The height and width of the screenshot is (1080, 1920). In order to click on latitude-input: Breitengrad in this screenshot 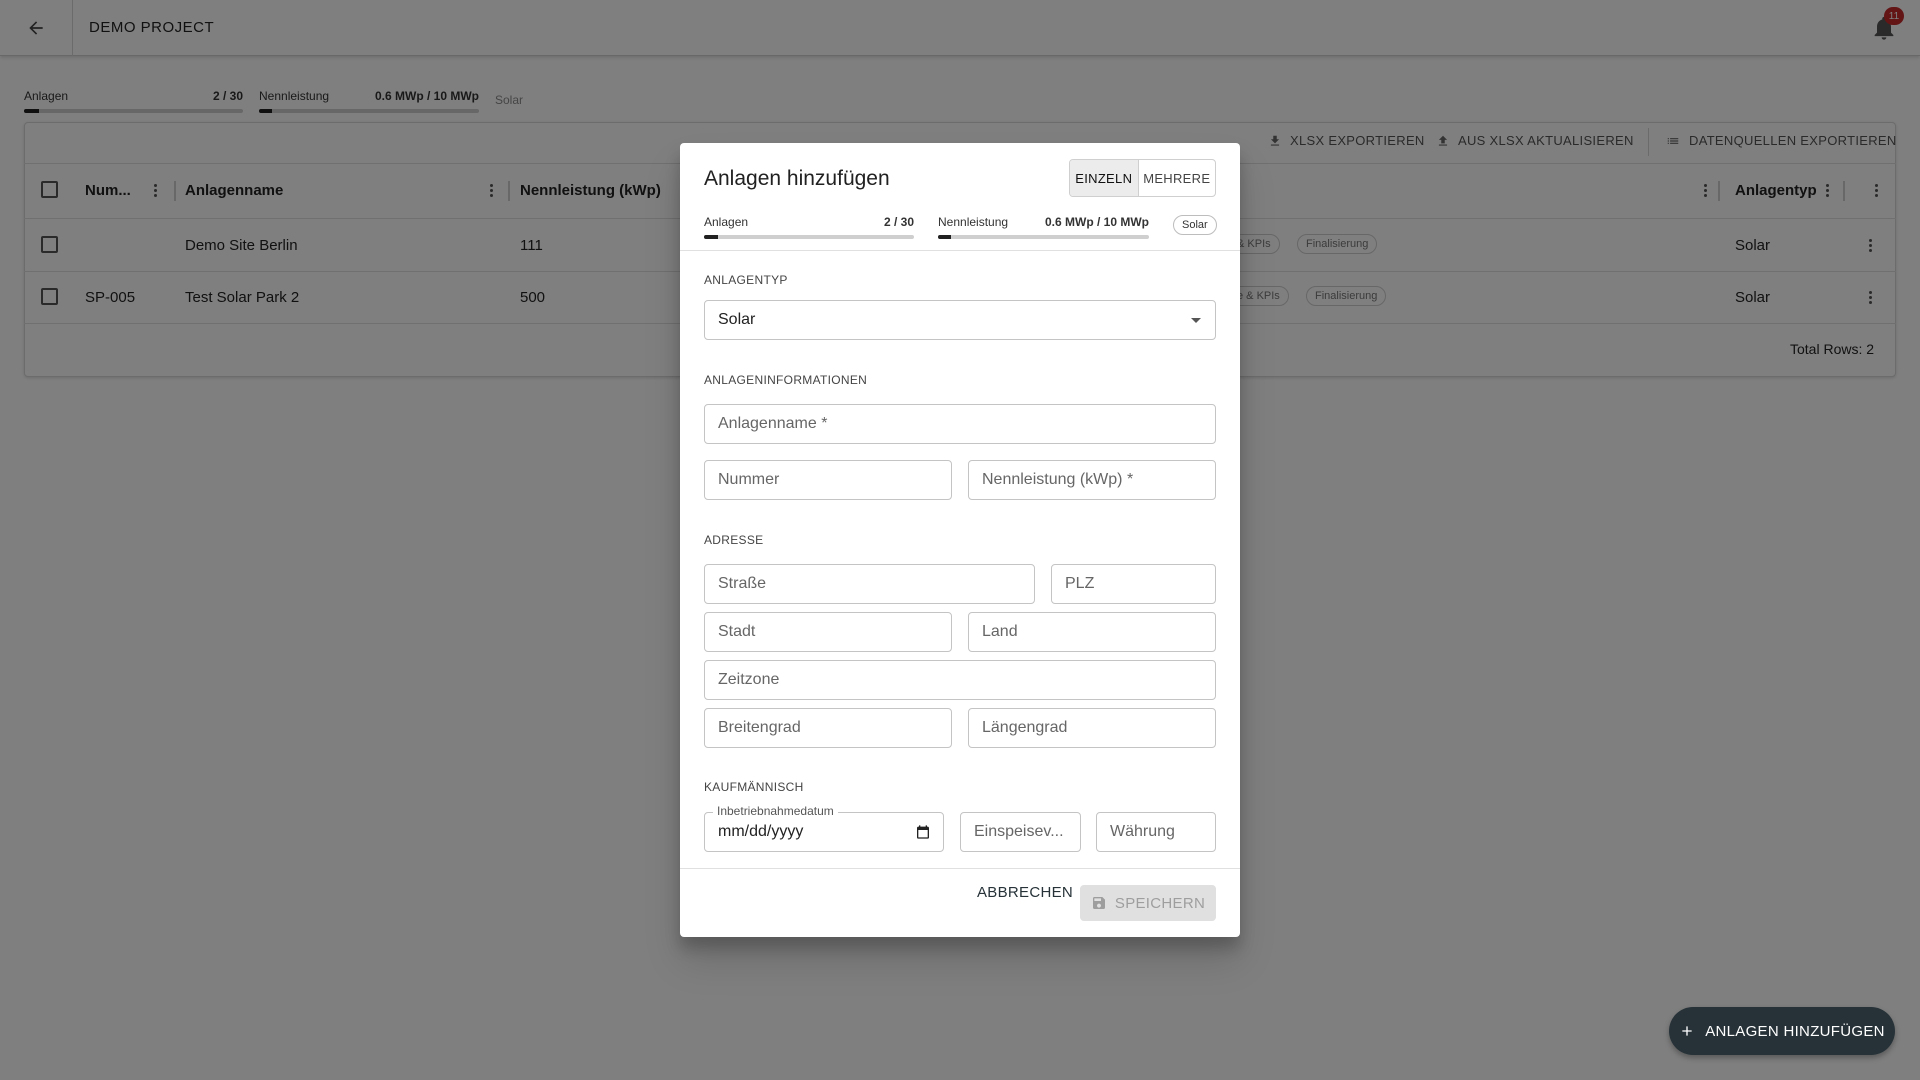, I will do `click(828, 728)`.